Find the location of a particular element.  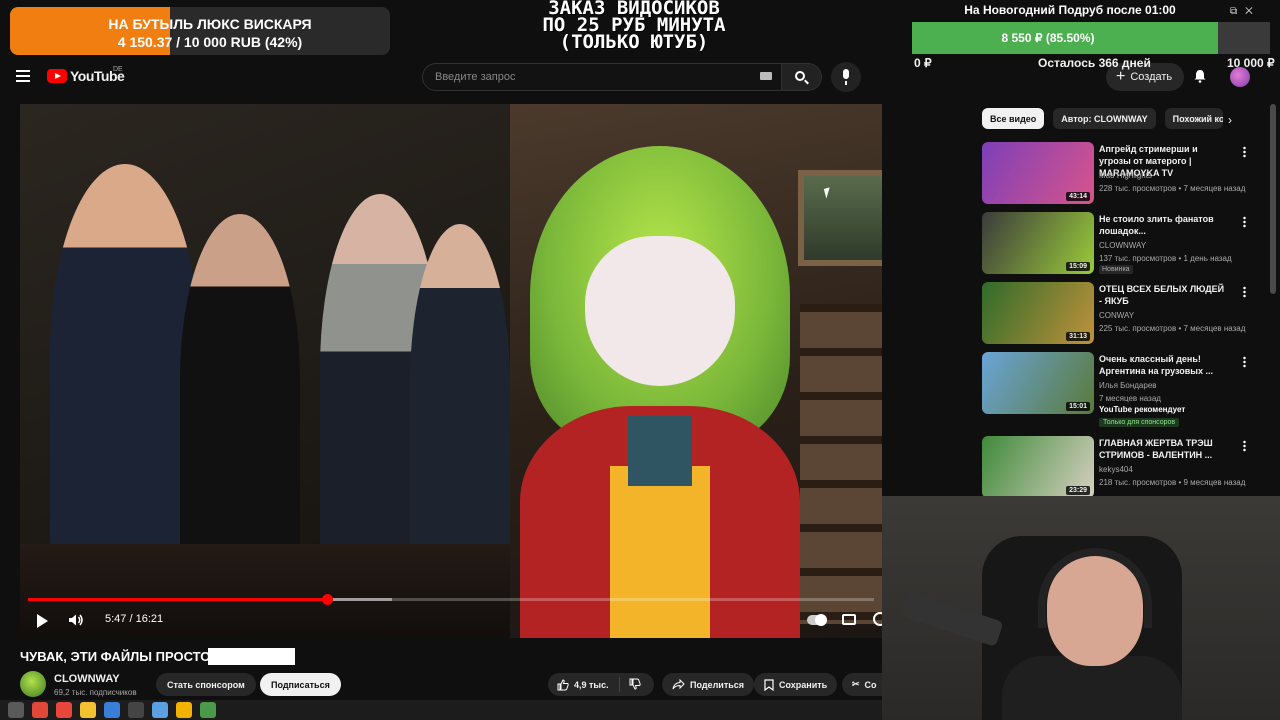

thumbs-up-icon is located at coordinates (563, 684).